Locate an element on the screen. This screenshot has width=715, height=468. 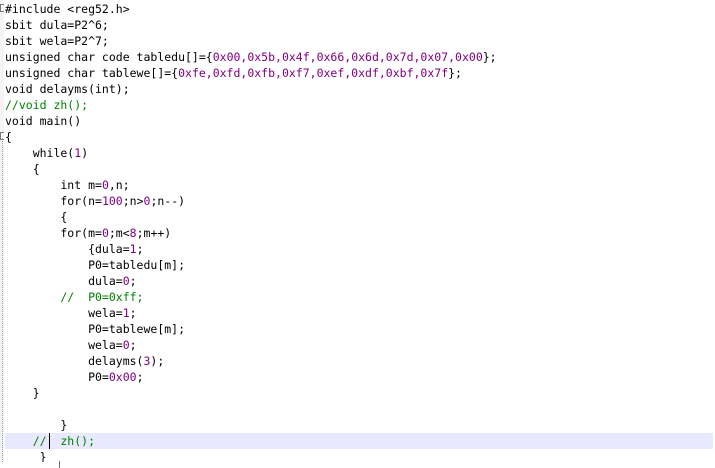
code-token: void main() is located at coordinates (43, 121).